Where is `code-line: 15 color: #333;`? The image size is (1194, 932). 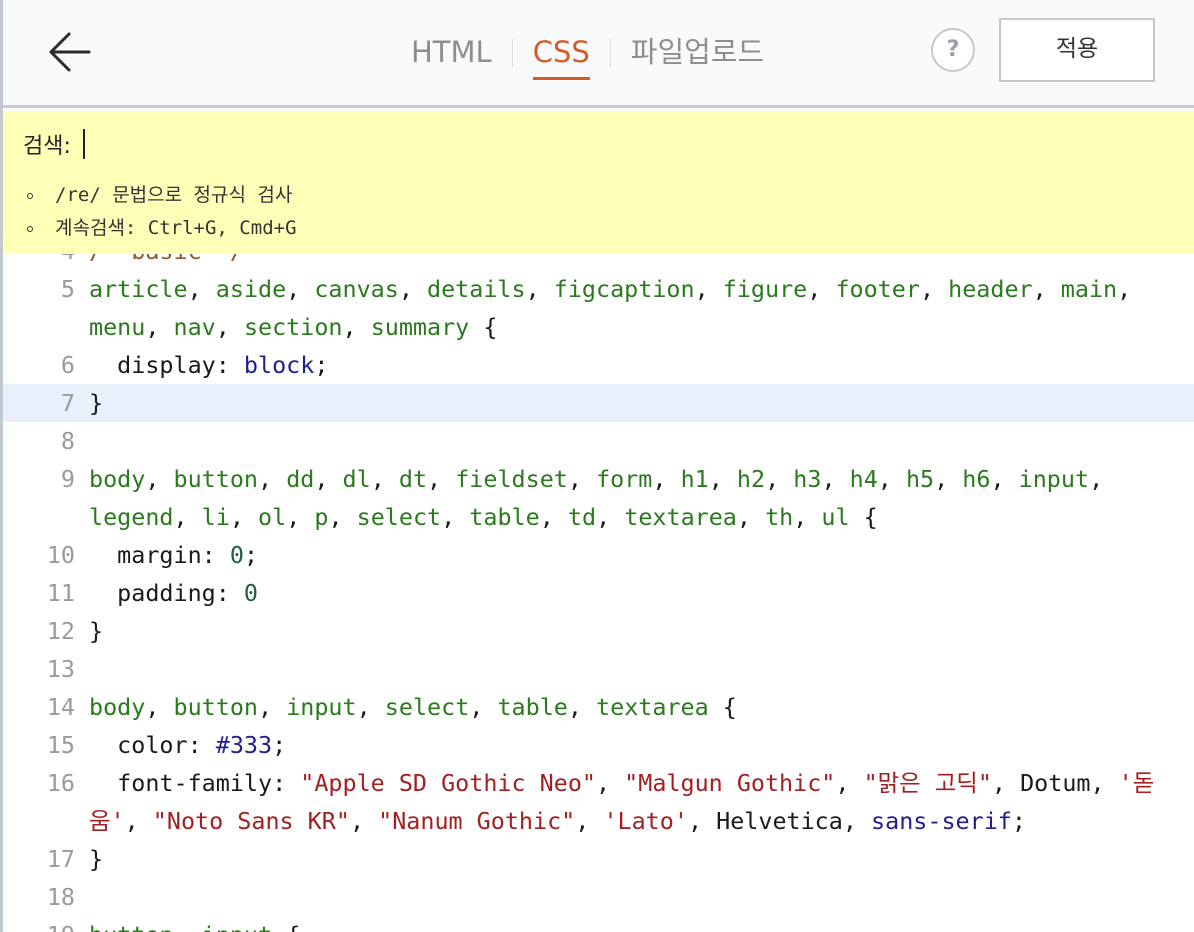
code-line: 15 color: #333; is located at coordinates (598, 745).